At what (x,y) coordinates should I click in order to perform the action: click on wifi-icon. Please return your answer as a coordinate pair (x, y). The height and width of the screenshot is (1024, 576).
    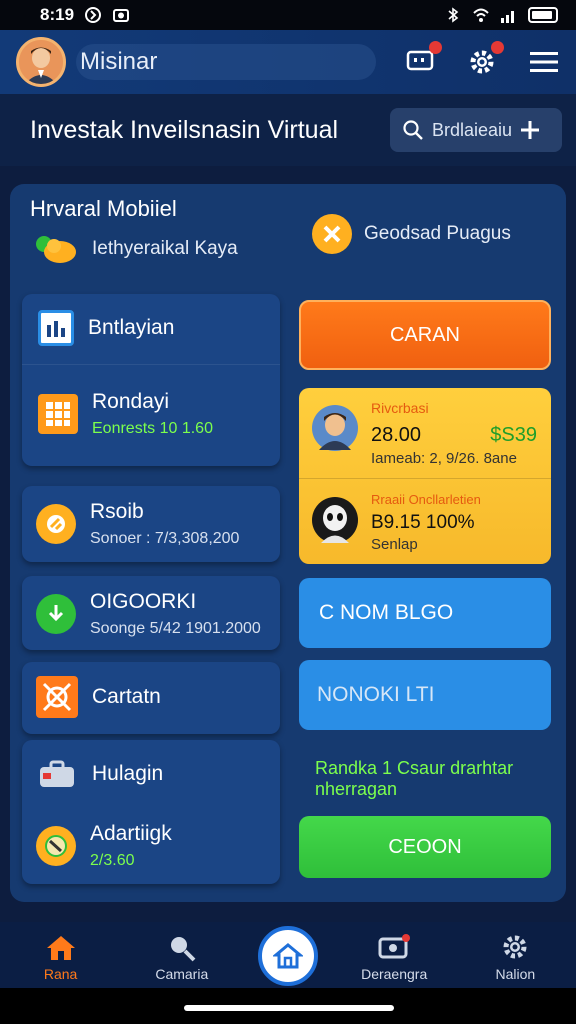
    Looking at the image, I should click on (481, 15).